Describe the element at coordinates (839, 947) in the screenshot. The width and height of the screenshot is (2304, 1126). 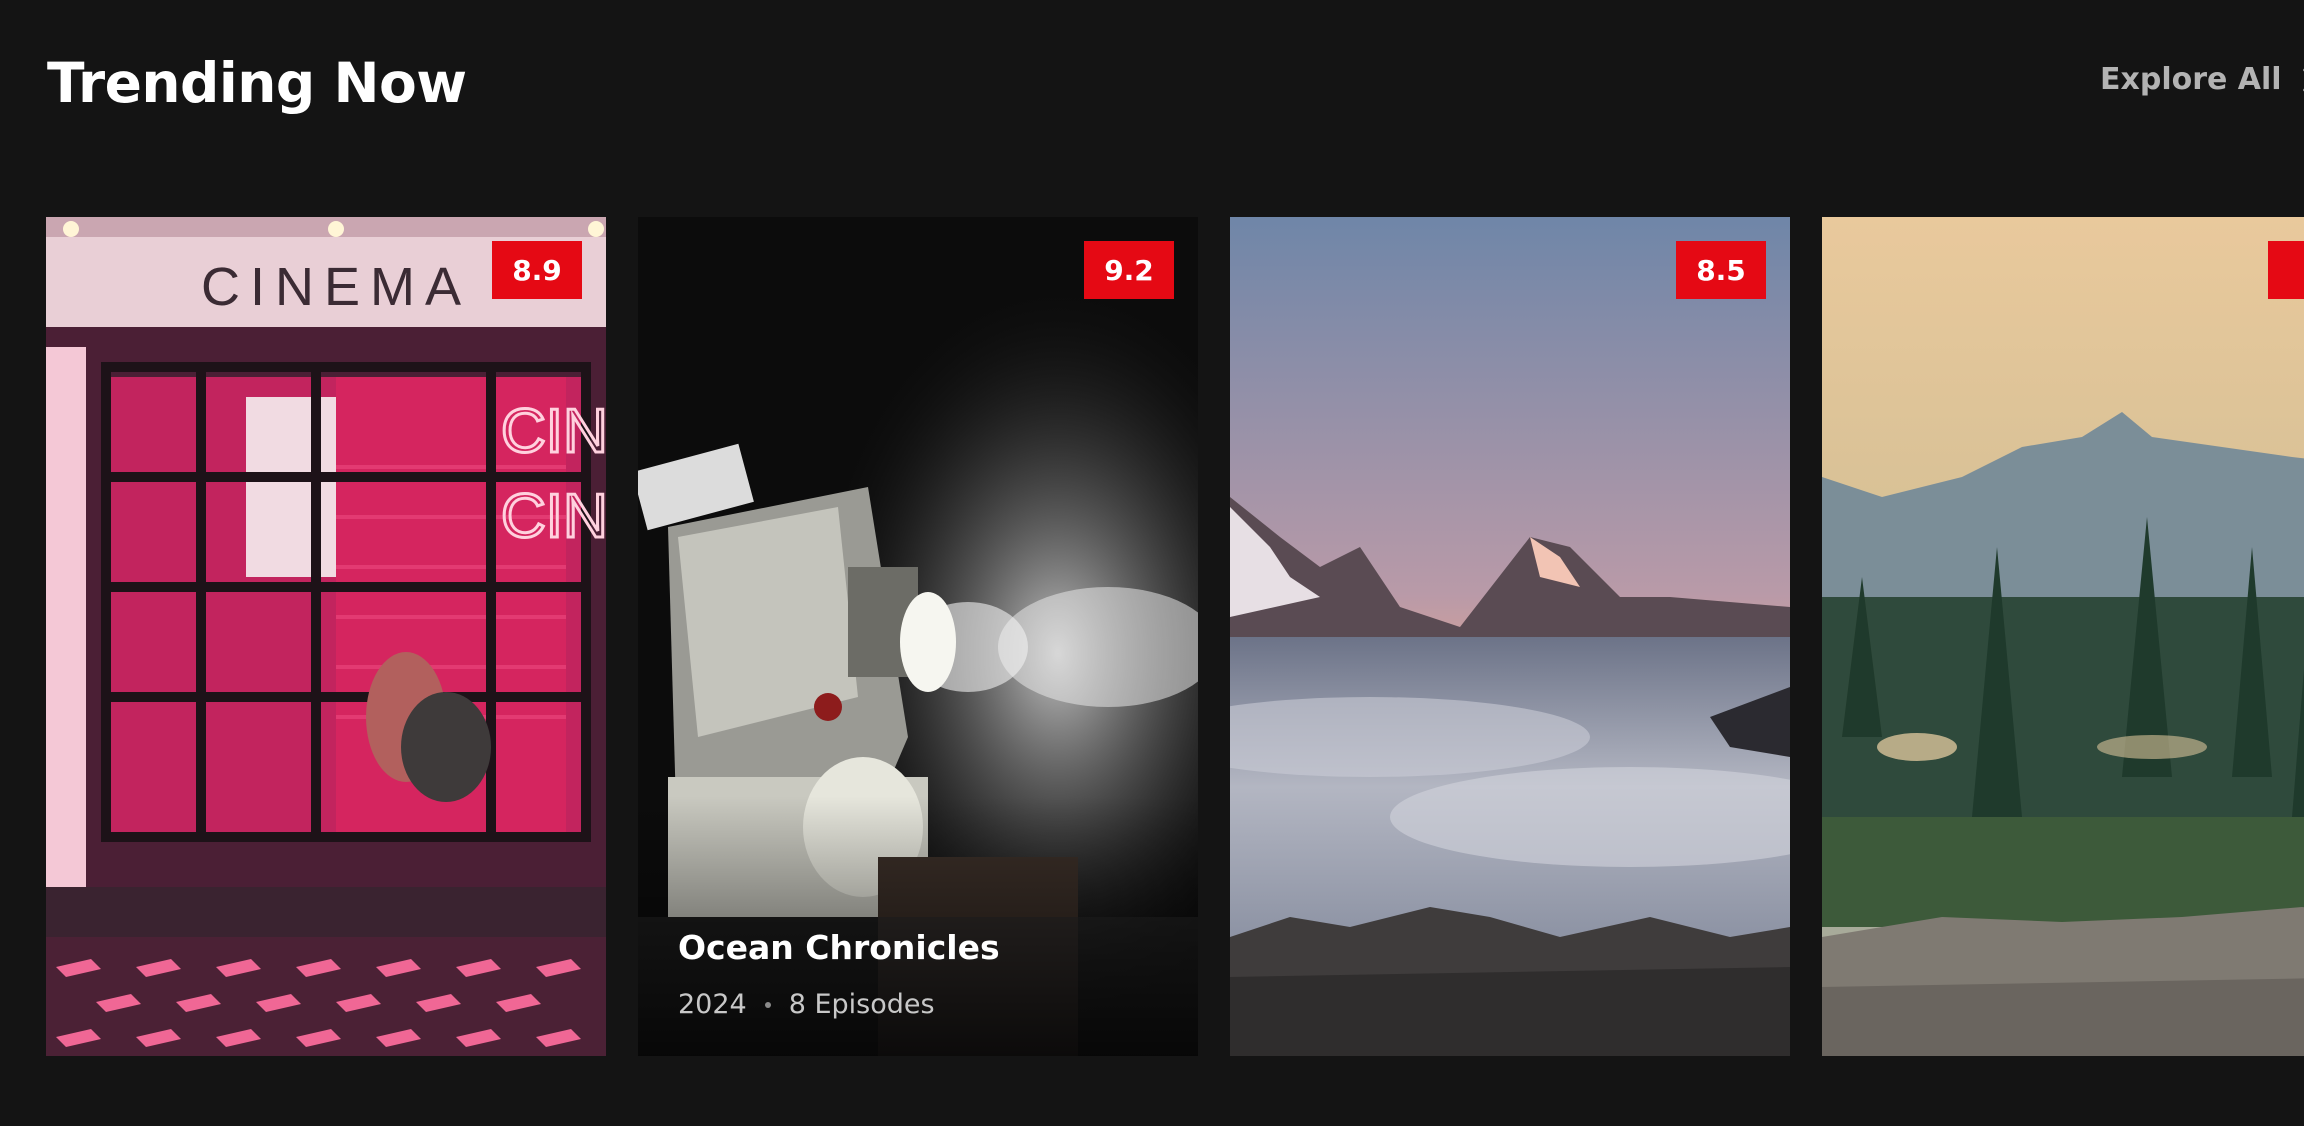
I see `card-title: Ocean Chronicles` at that location.